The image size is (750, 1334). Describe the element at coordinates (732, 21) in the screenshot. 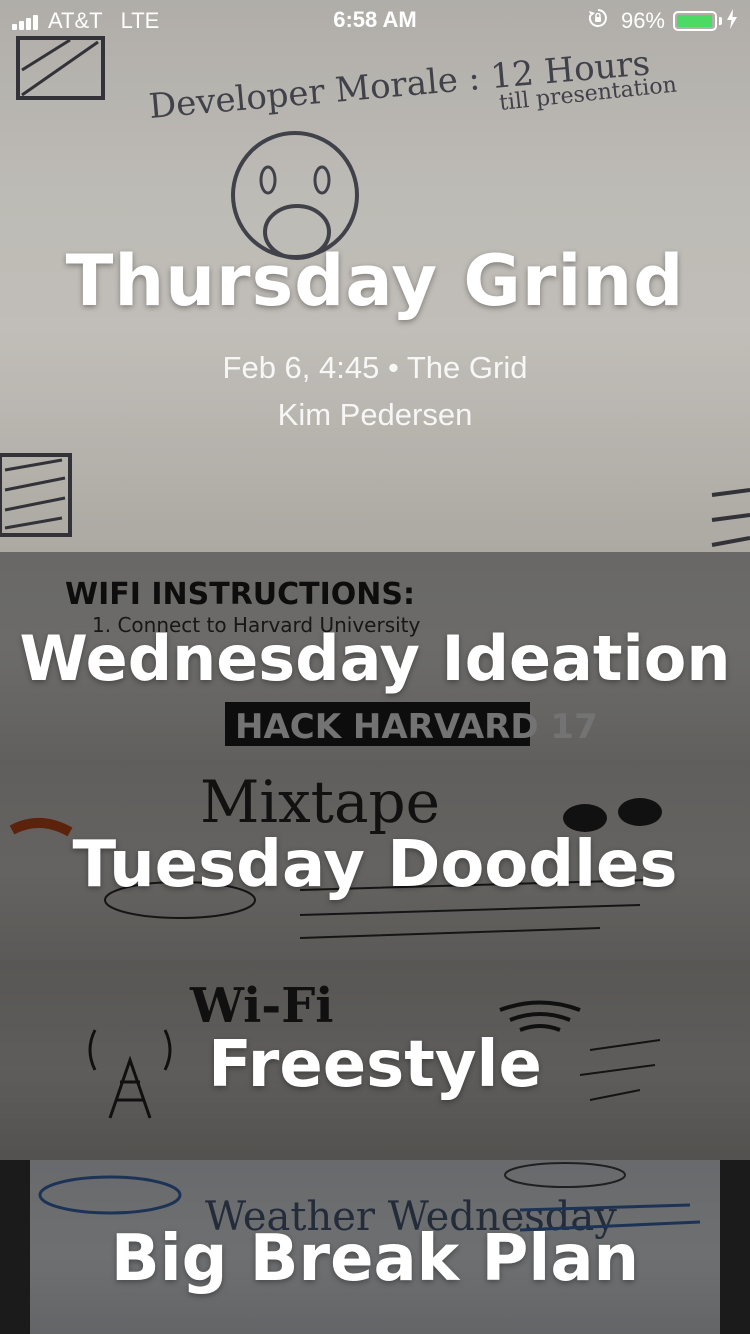

I see `charging-bolt-icon` at that location.